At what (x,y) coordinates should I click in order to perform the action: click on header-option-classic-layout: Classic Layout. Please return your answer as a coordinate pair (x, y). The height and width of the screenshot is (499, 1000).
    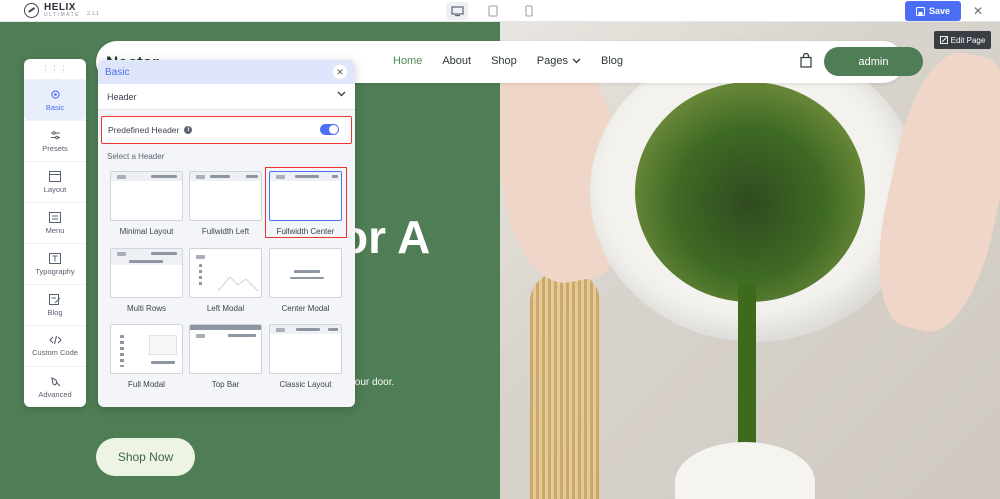
    Looking at the image, I should click on (305, 356).